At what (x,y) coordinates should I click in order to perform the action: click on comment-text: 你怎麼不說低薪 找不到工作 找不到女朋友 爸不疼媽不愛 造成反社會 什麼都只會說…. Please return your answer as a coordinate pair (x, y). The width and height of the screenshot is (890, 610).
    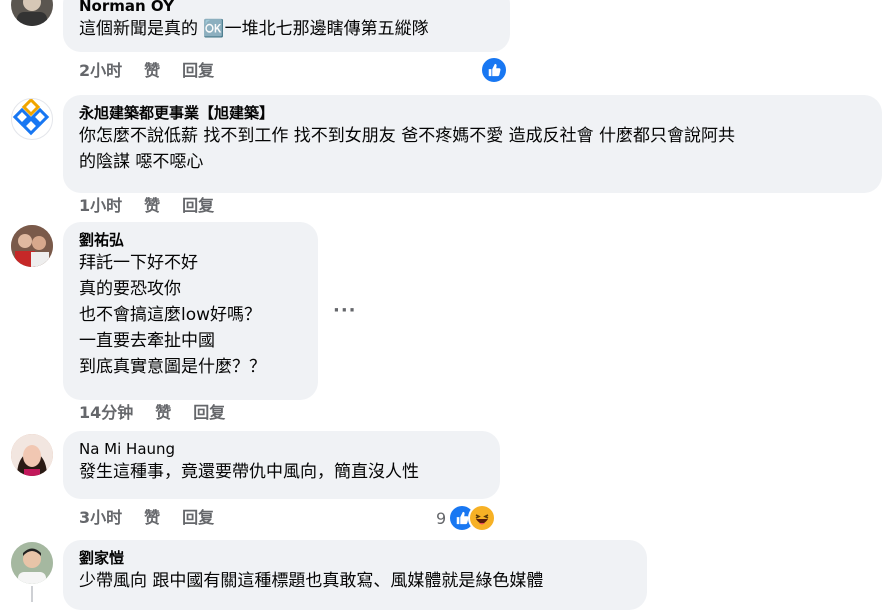
    Looking at the image, I should click on (407, 149).